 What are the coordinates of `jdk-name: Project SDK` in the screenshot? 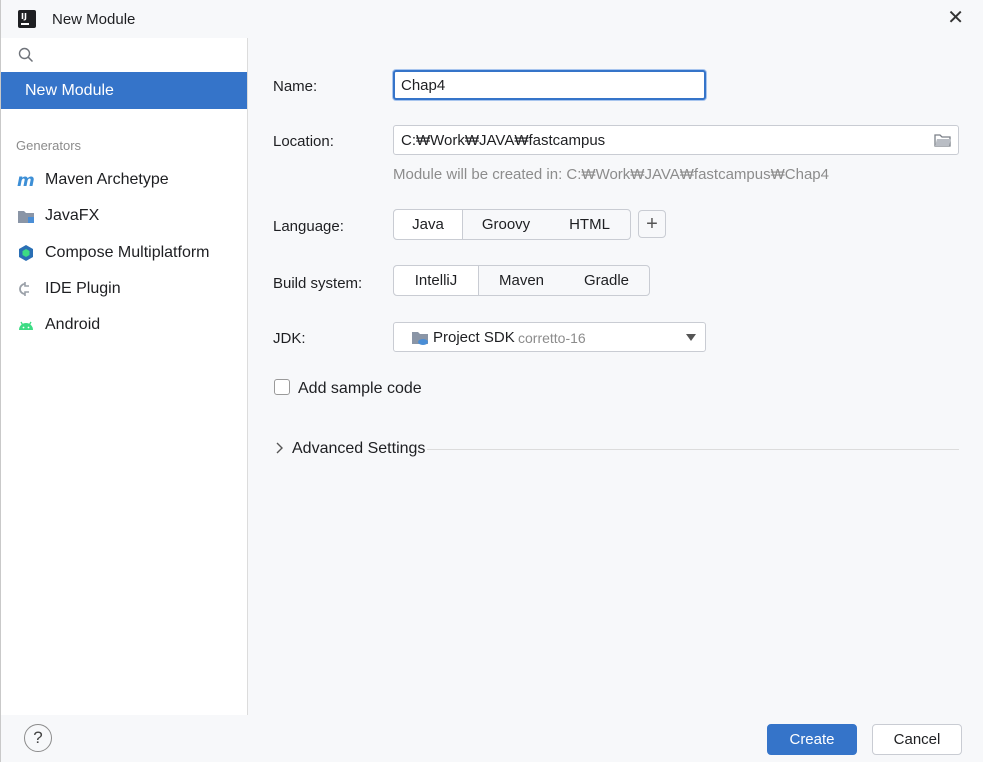 It's located at (474, 337).